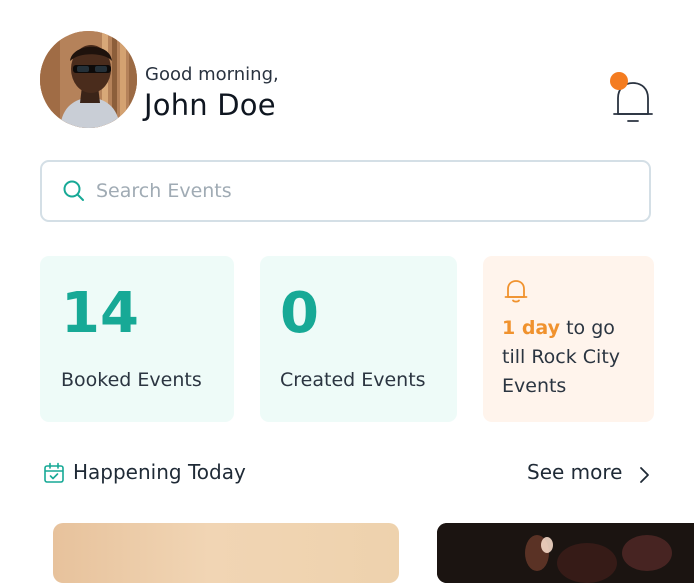  Describe the element at coordinates (619, 81) in the screenshot. I see `notification-dot` at that location.